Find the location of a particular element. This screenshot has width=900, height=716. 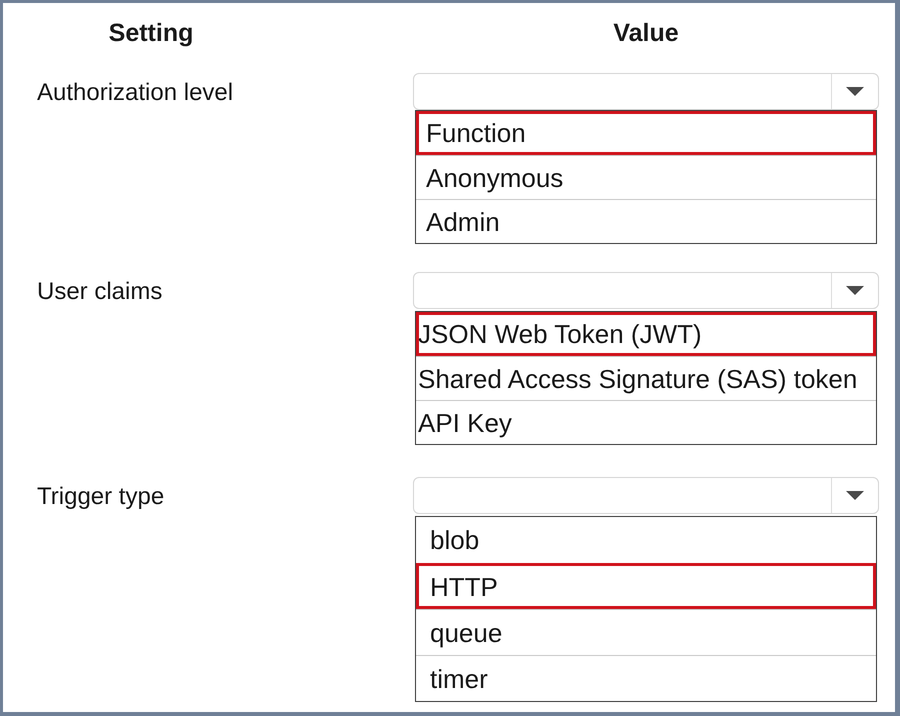

dropdown-option: Anonymous is located at coordinates (646, 177).